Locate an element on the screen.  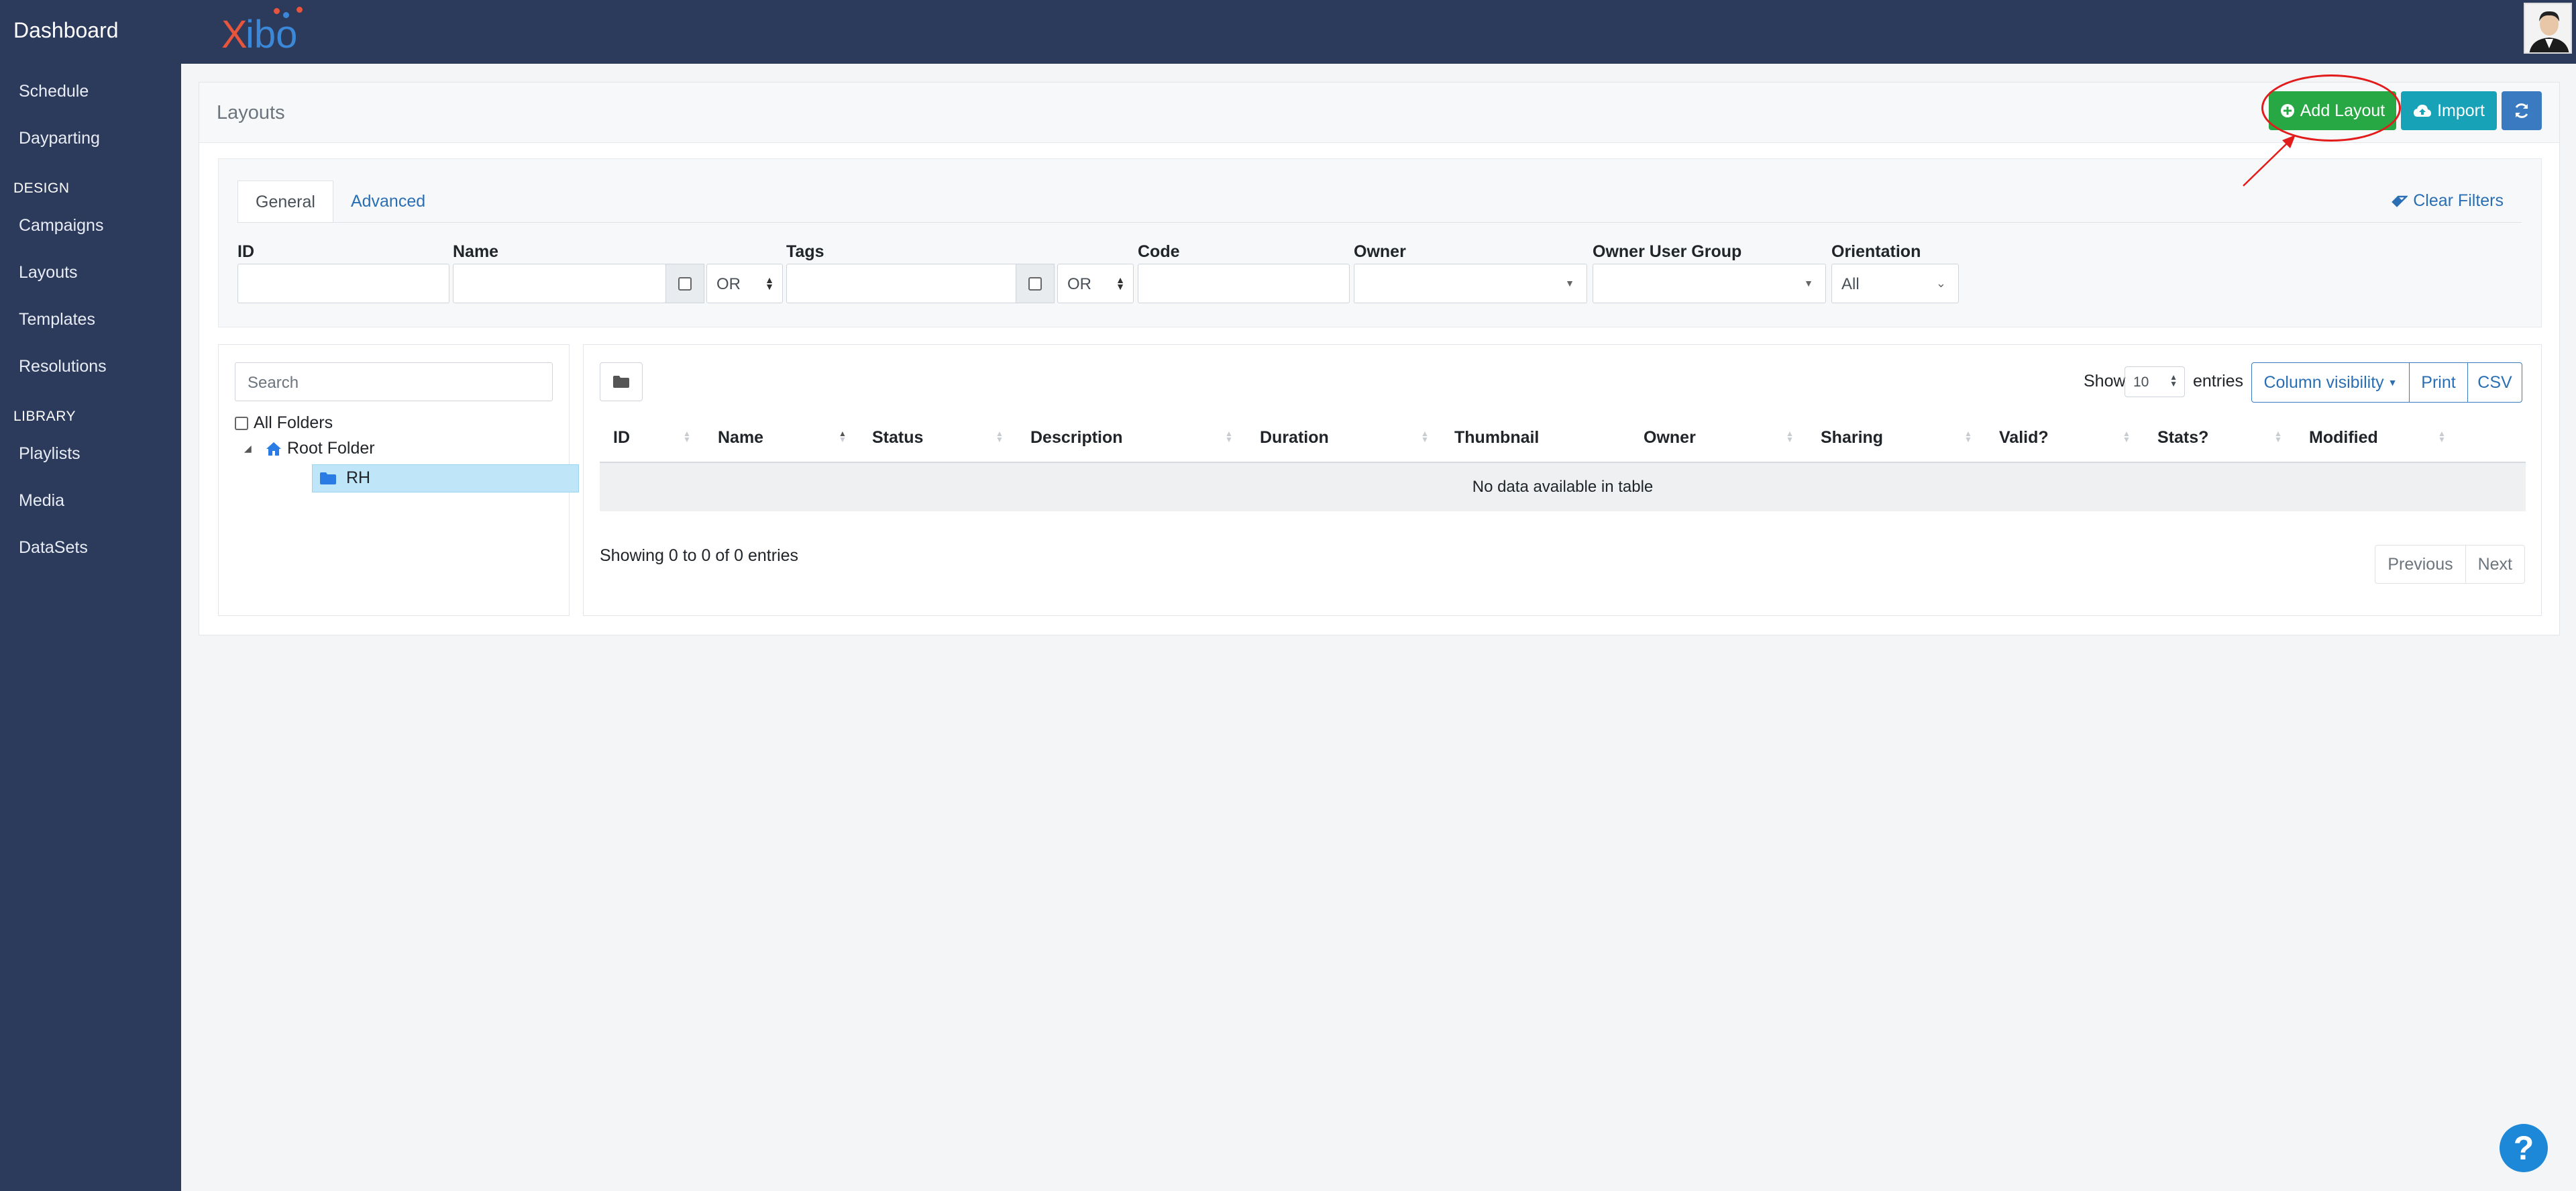
name-operator-select: OR ▲ ▼ is located at coordinates (744, 283).